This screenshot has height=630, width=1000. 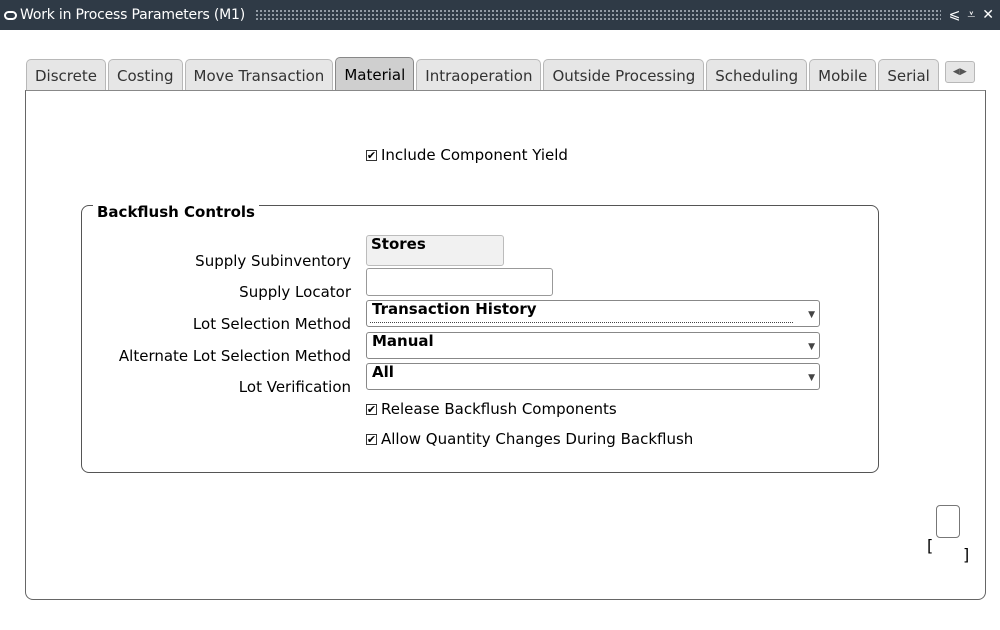 I want to click on supply-subinventory-field: Stores, so click(x=435, y=250).